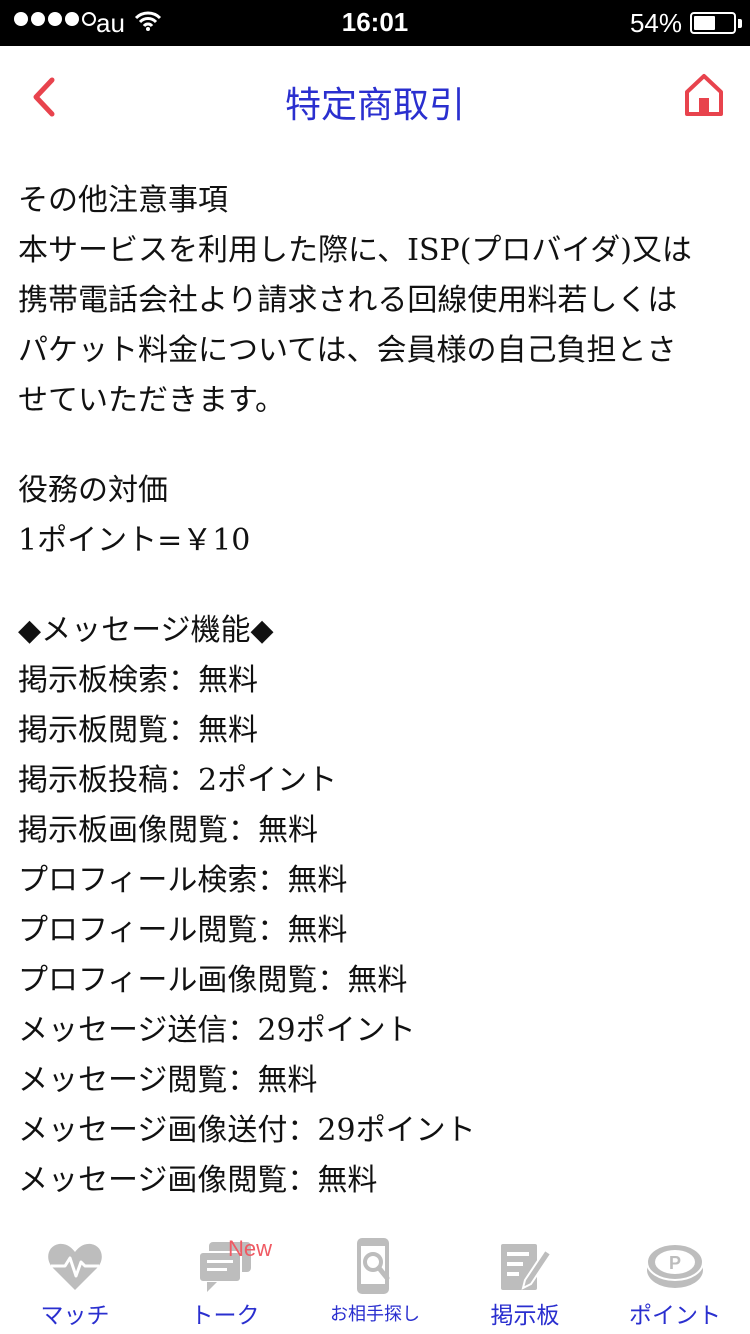 This screenshot has width=750, height=1334. I want to click on tab-label: 掲示板, so click(525, 1316).